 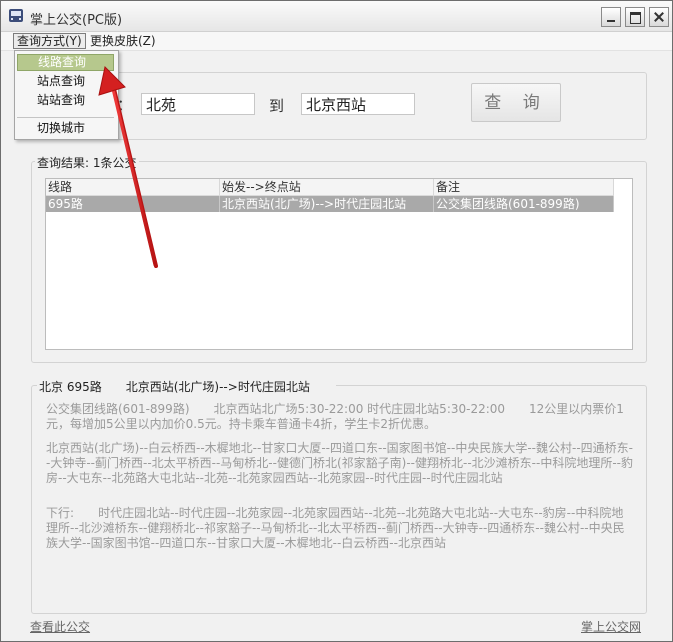 I want to click on menu-query-mode: 查询方式(Y), so click(x=49, y=41).